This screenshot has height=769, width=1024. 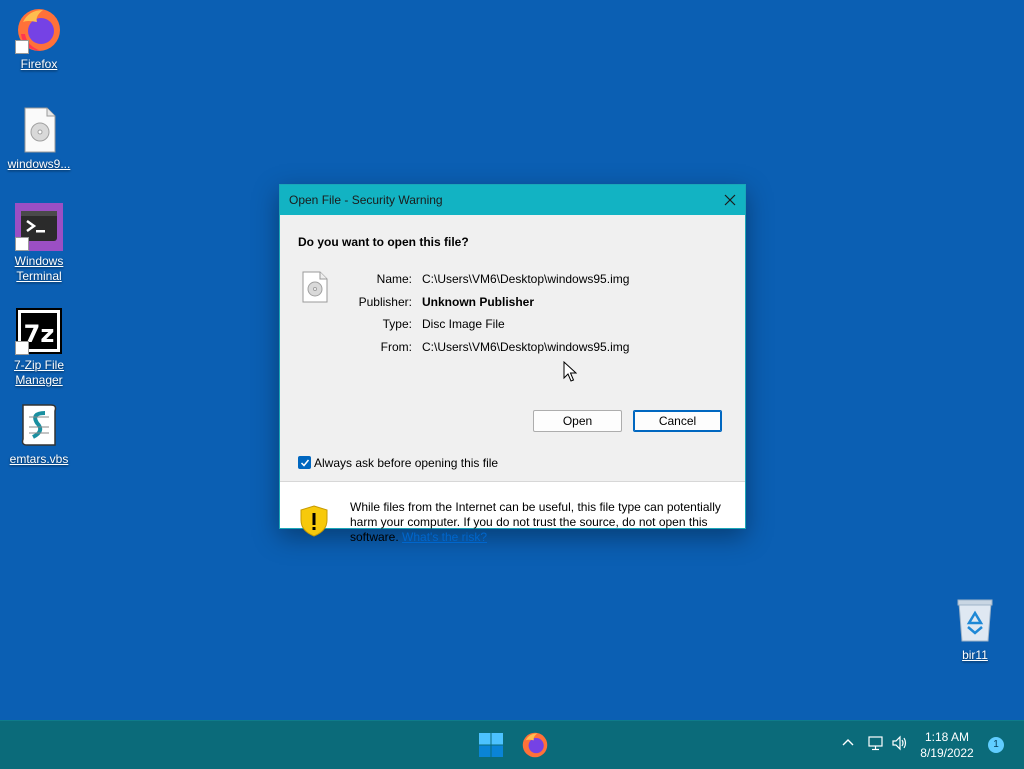 I want to click on desktop-icon-label: Firefox, so click(x=39, y=64).